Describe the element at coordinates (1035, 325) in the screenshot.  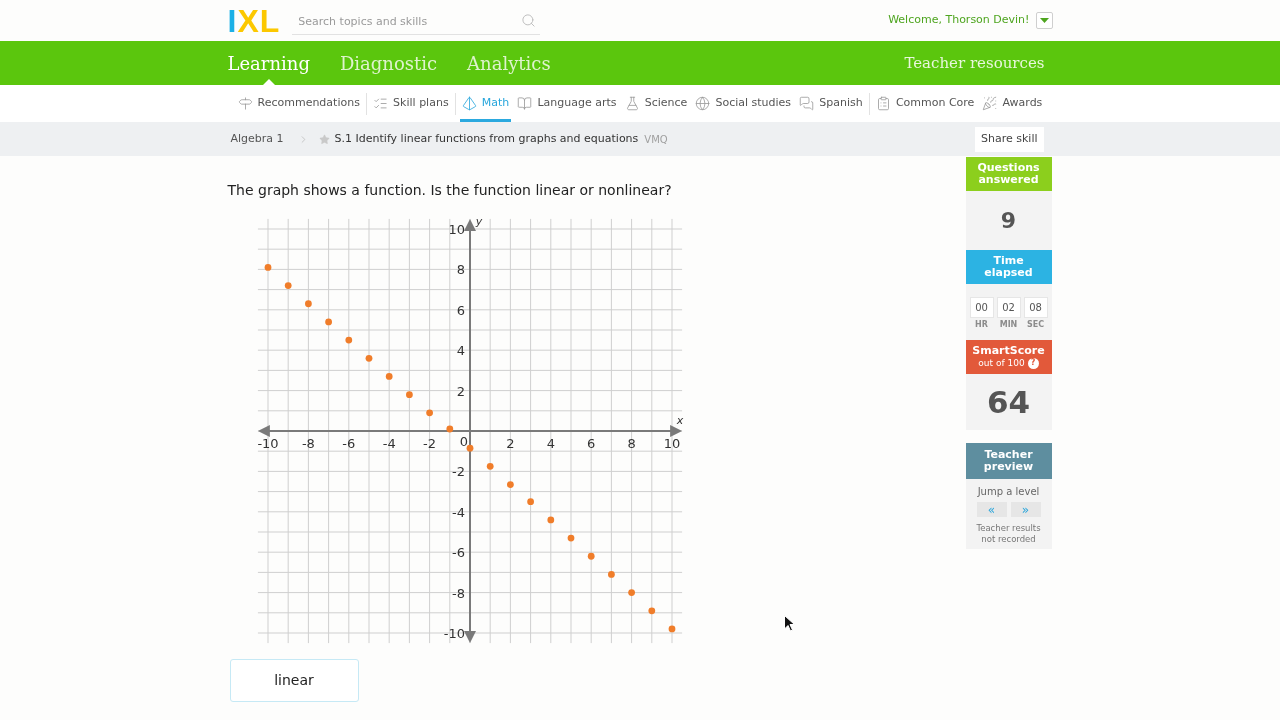
I see `time-unit-label: SEC` at that location.